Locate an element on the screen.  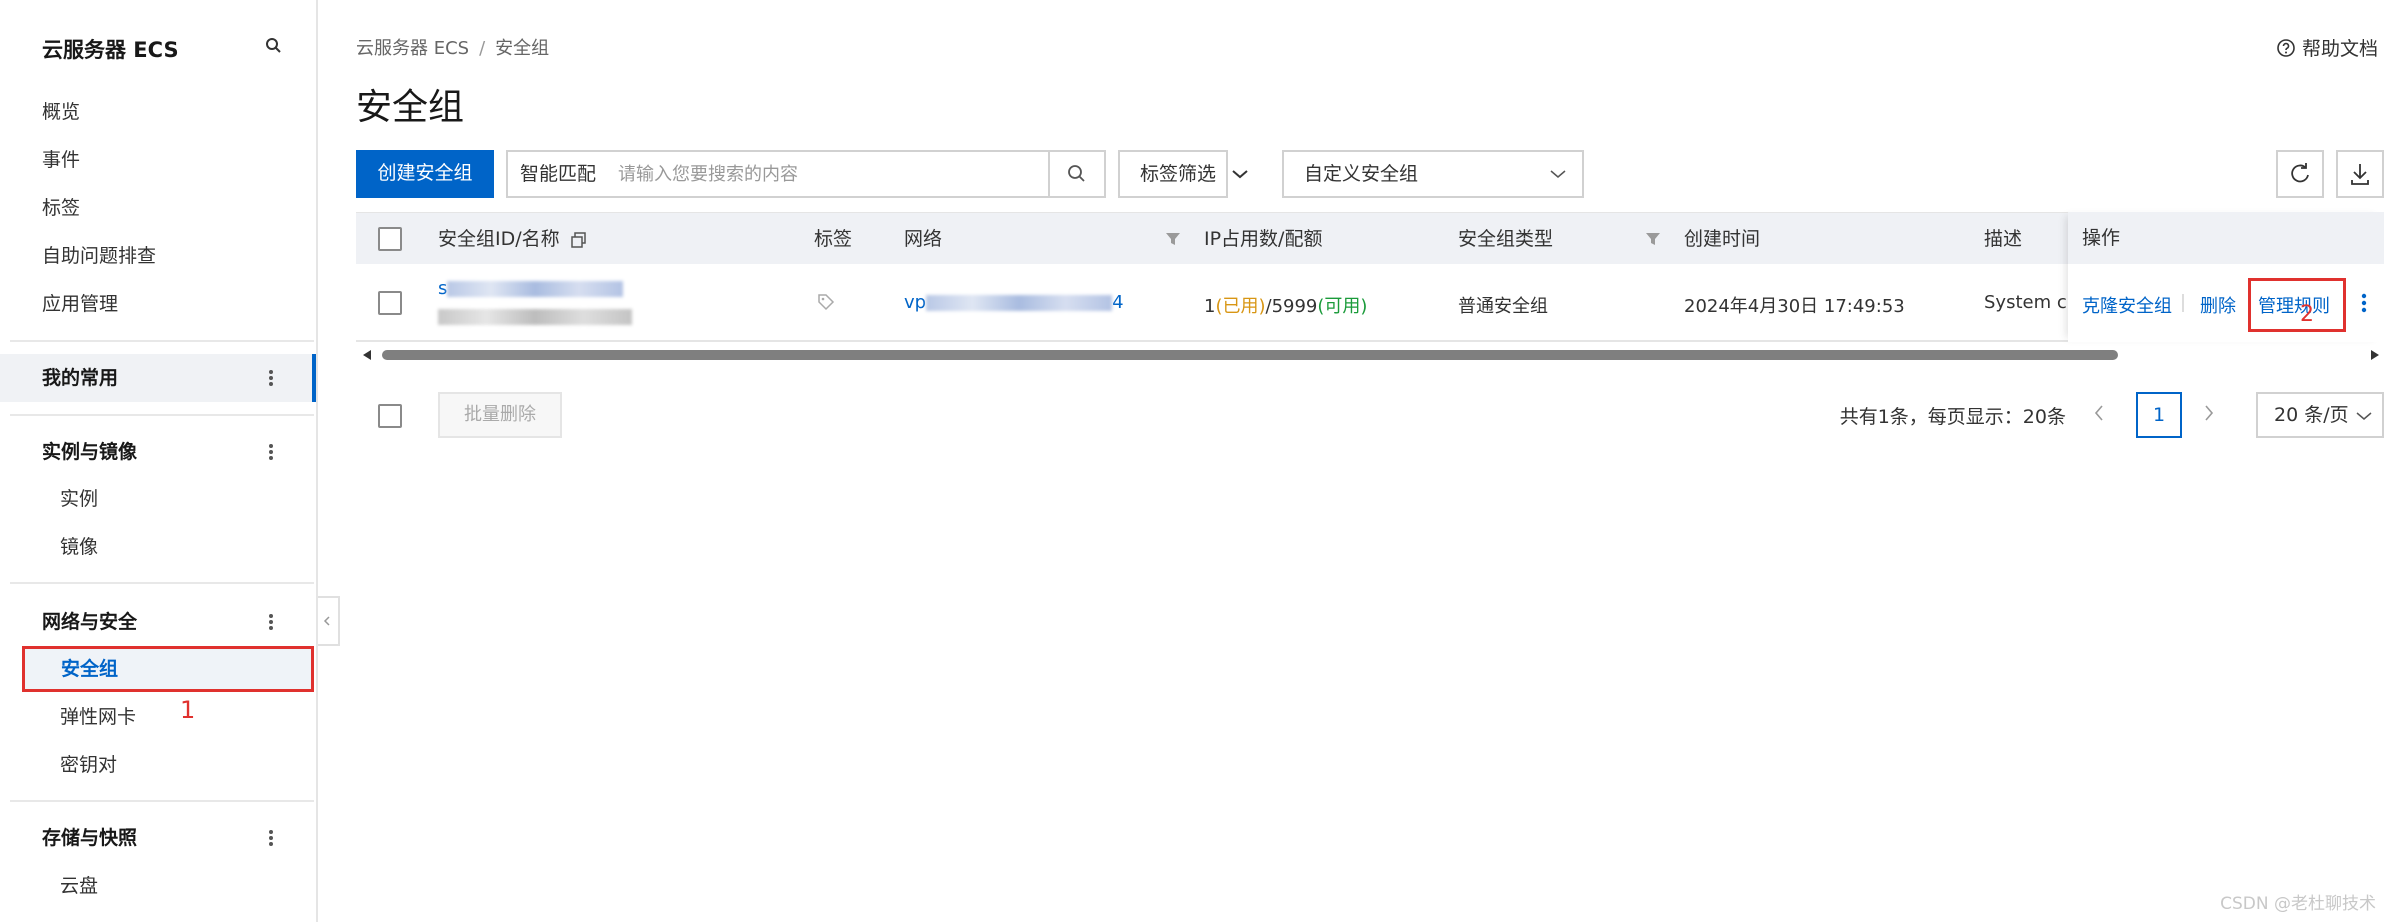
table-horizontal-scrollbar is located at coordinates (1370, 355).